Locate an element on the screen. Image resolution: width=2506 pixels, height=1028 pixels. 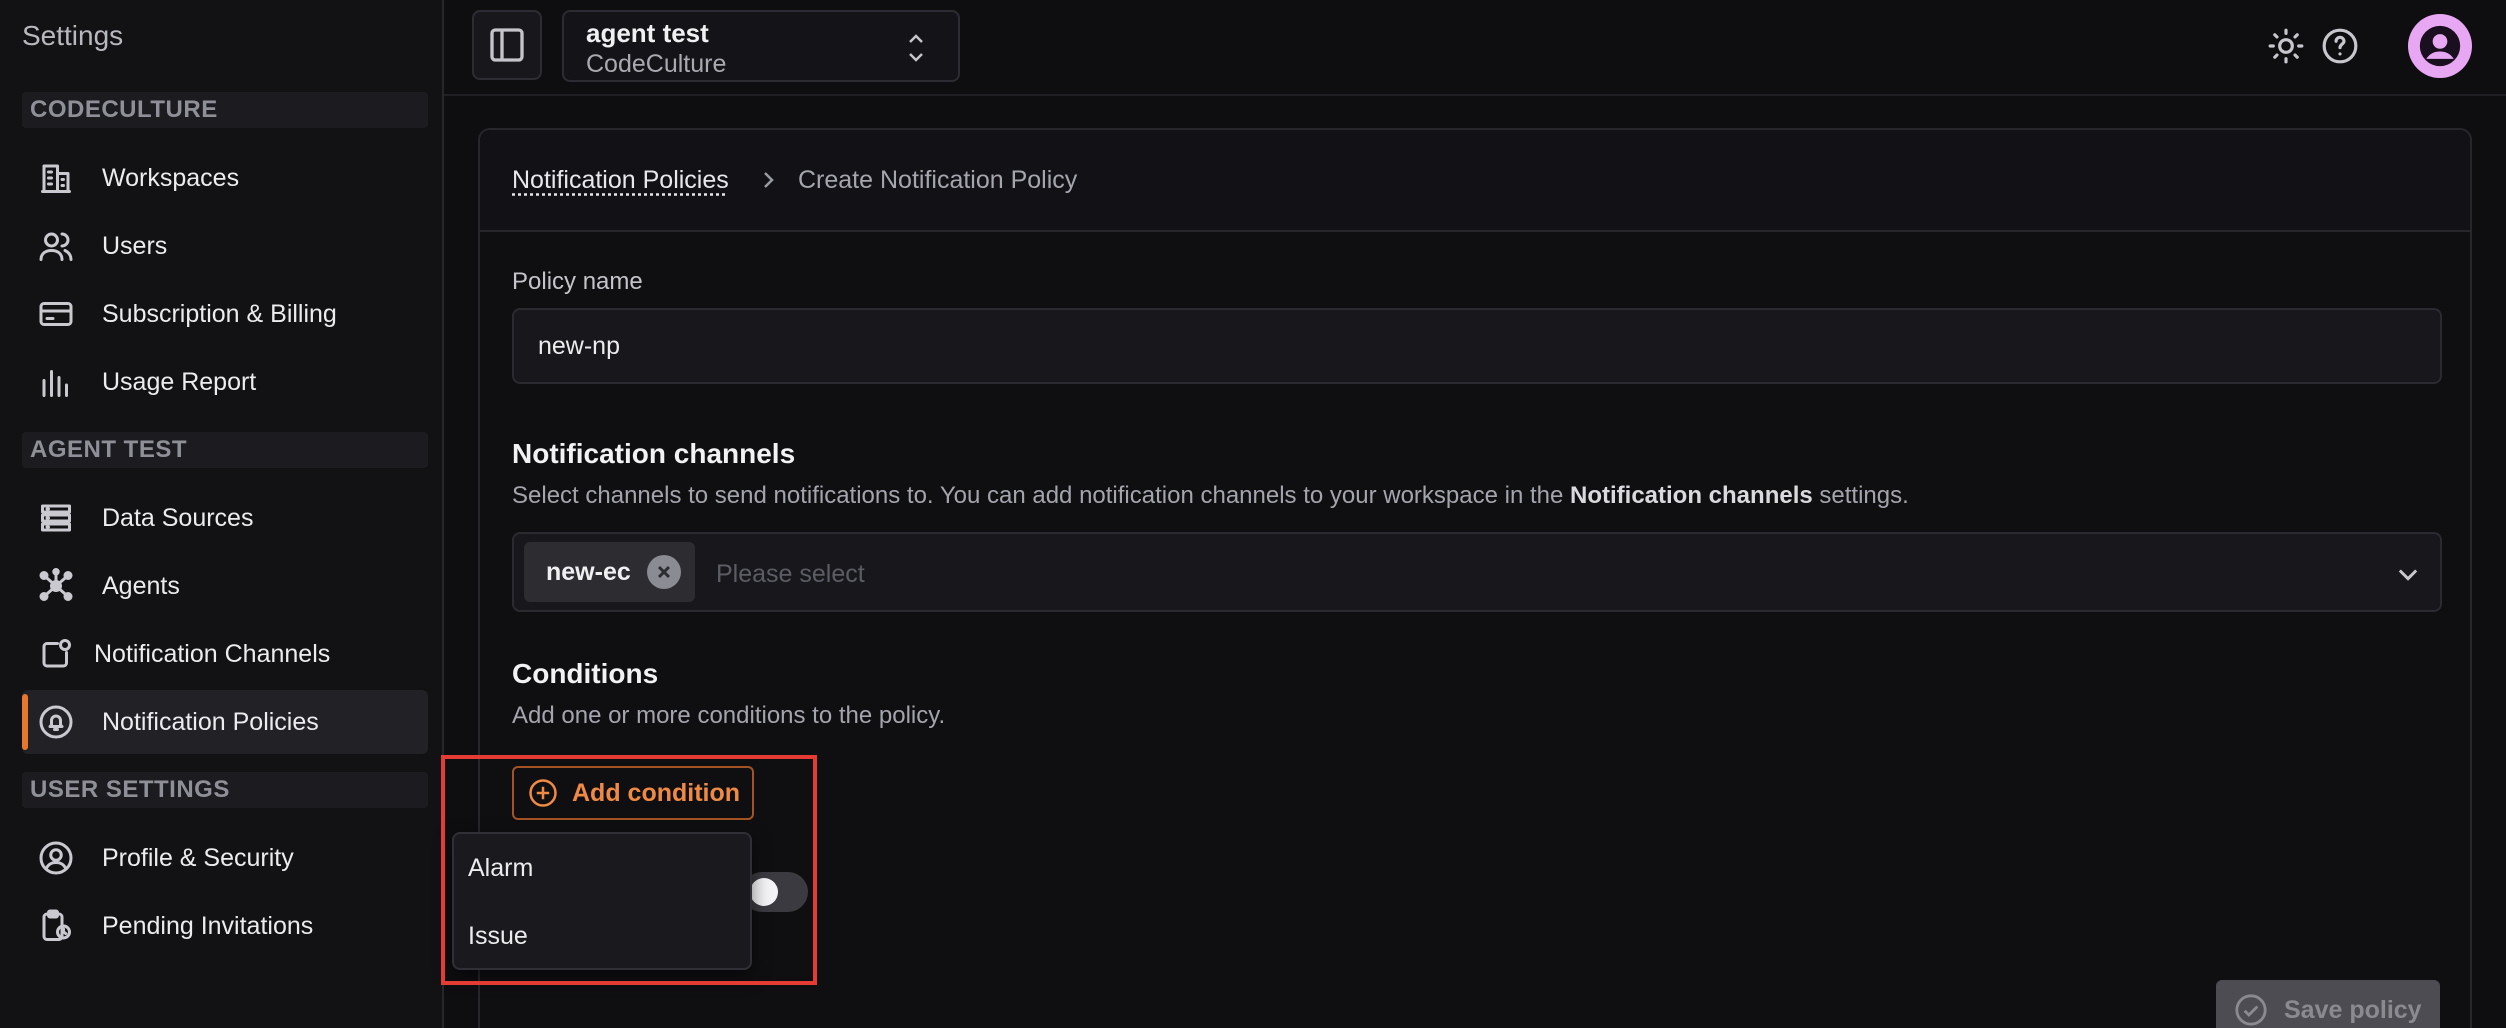
sidebar-item-label: Data Sources is located at coordinates (178, 517).